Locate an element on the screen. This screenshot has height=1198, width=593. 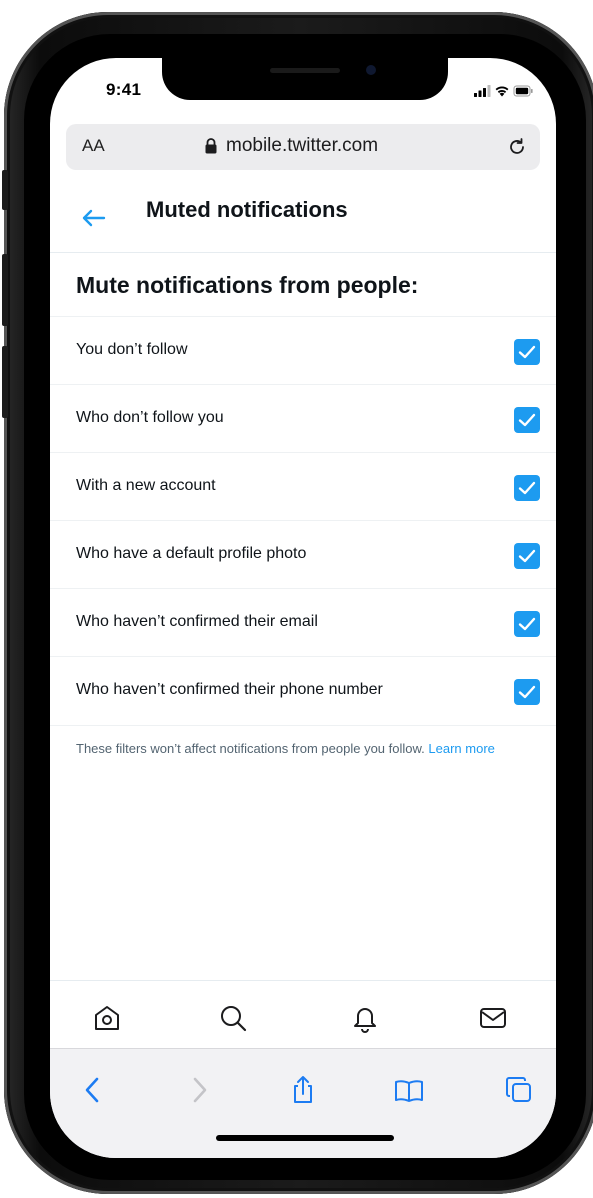
url-text: mobile.twitter.com is located at coordinates (302, 146).